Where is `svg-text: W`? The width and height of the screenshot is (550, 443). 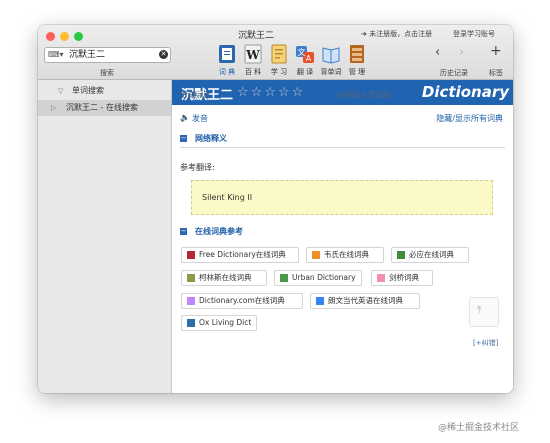 svg-text: W is located at coordinates (252, 55).